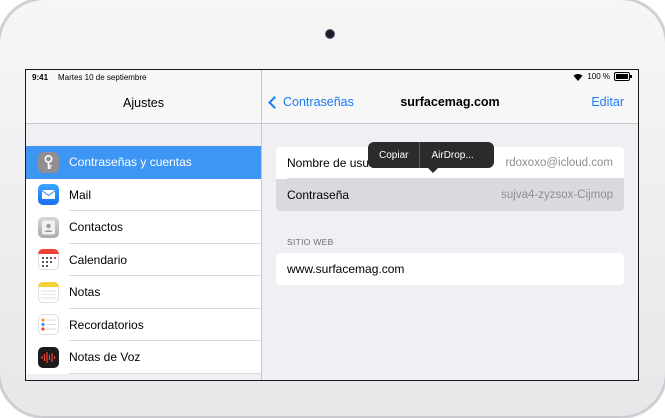 This screenshot has height=418, width=665. Describe the element at coordinates (48, 195) in the screenshot. I see `mail-icon` at that location.